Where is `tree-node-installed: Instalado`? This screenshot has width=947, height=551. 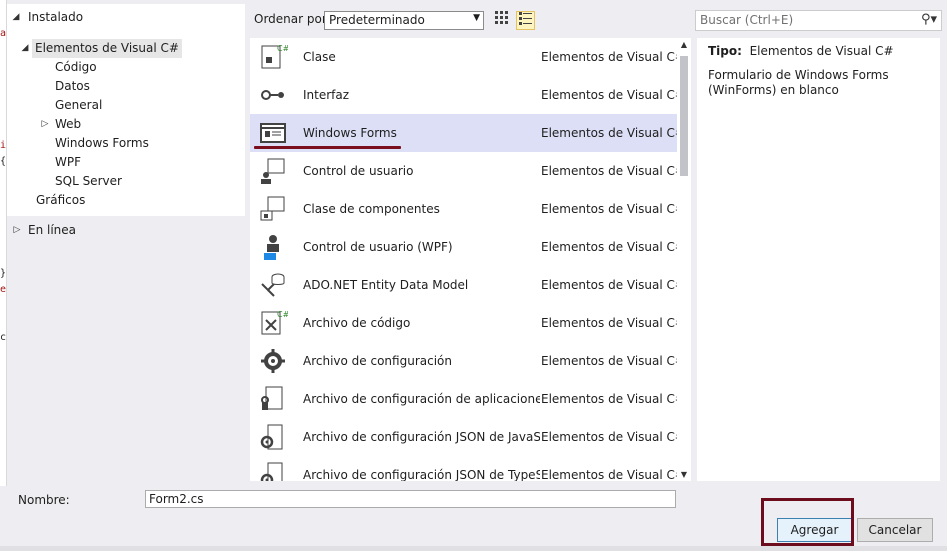
tree-node-installed: Instalado is located at coordinates (55, 17).